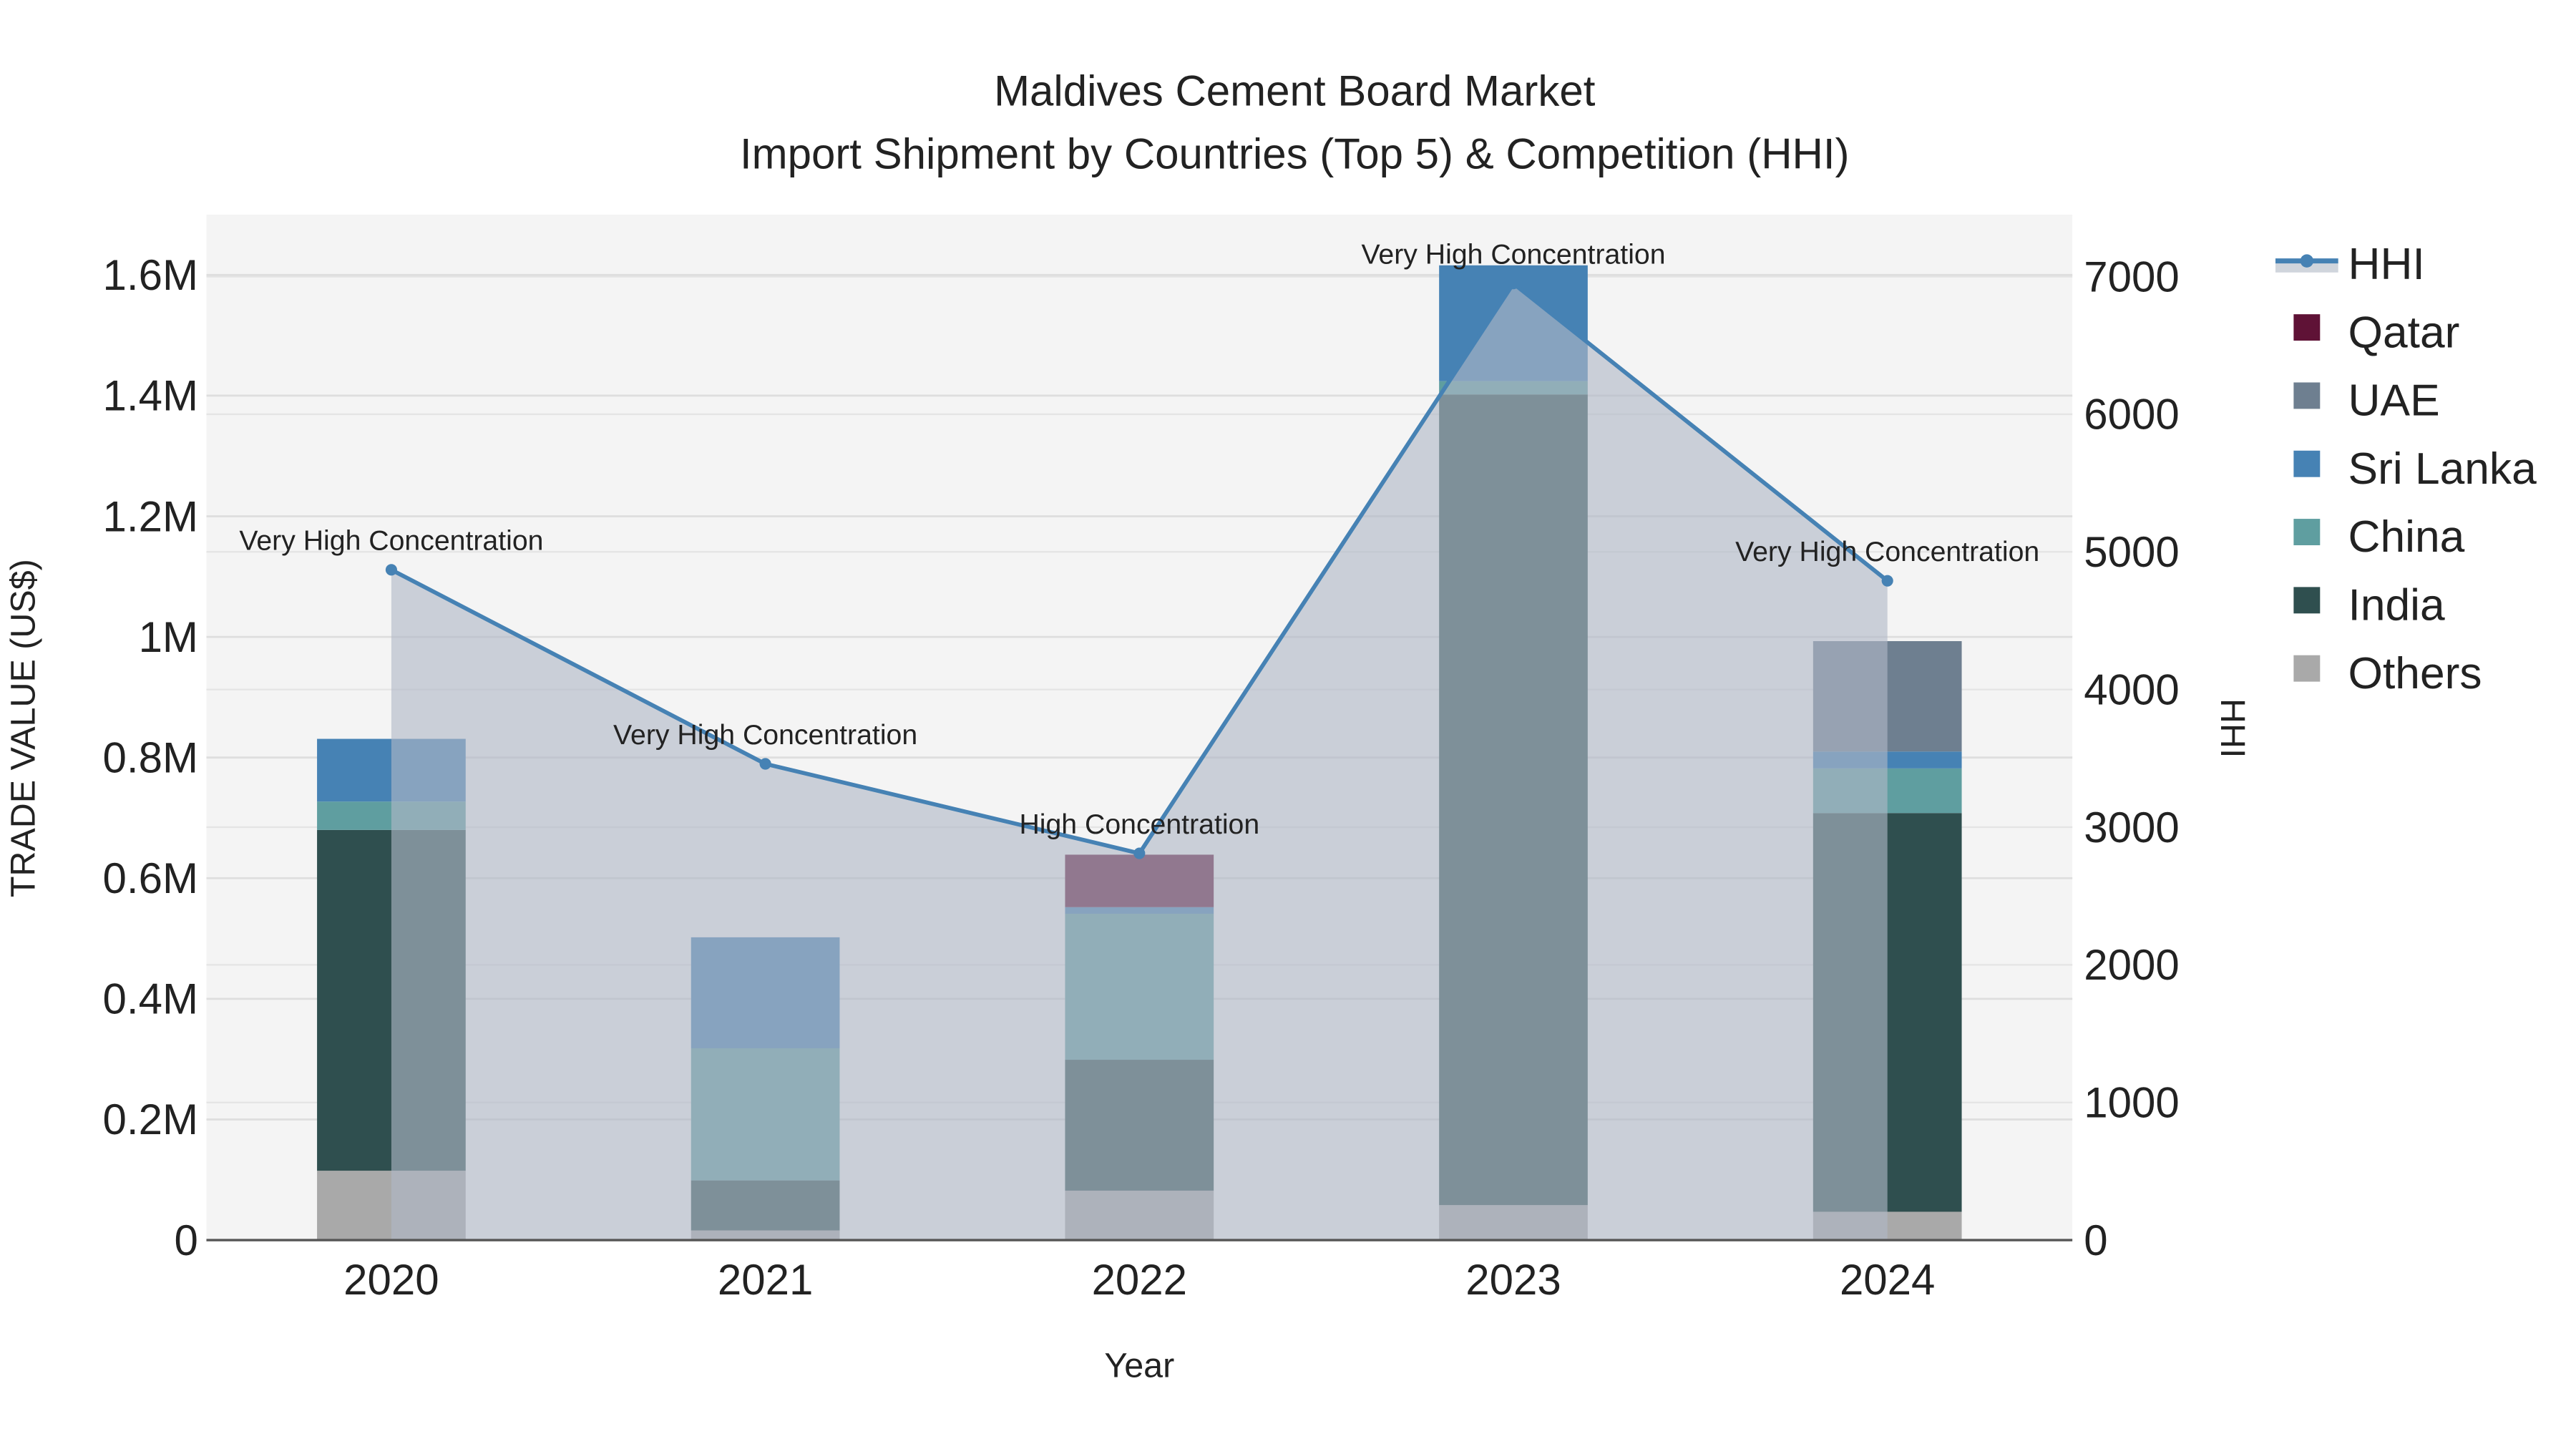 Image resolution: width=2576 pixels, height=1449 pixels. Describe the element at coordinates (1139, 1280) in the screenshot. I see `x-tick-label: 2022` at that location.